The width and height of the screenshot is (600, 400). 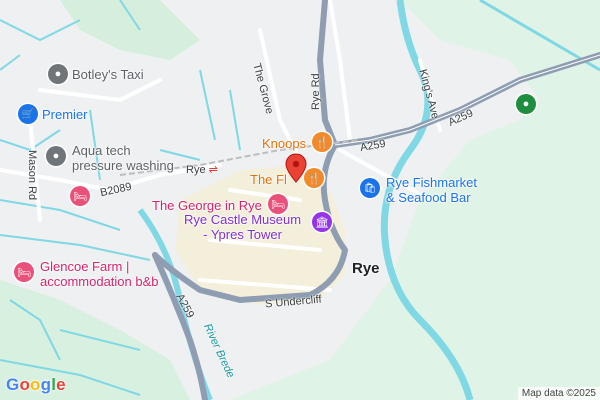 I want to click on poi-knoops: Knoops, so click(x=284, y=143).